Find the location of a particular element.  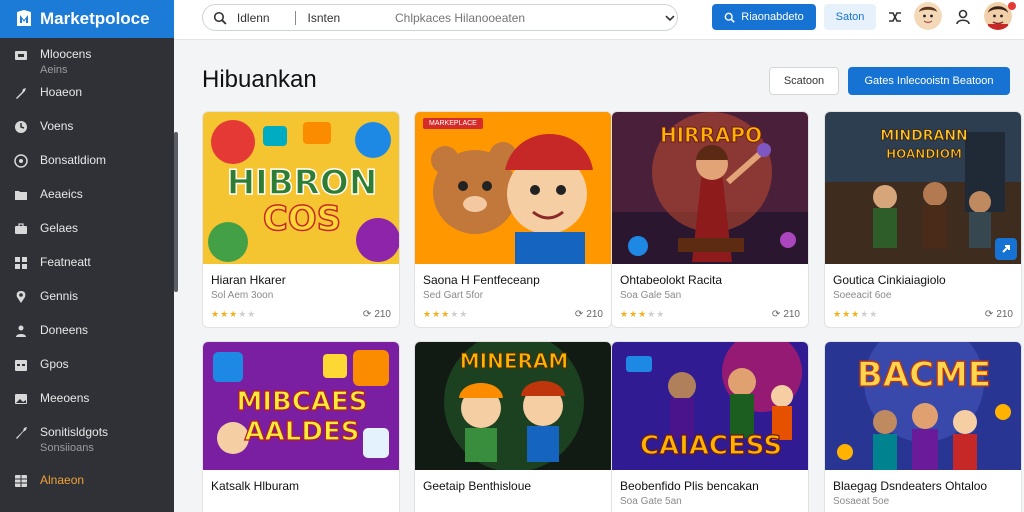

search-category-2: Isnten is located at coordinates (342, 18).